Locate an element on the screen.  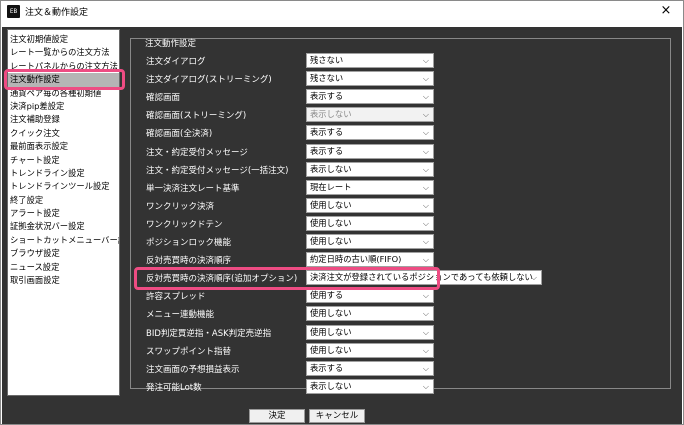
setting-label: 発注可能Lot数 is located at coordinates (174, 387).